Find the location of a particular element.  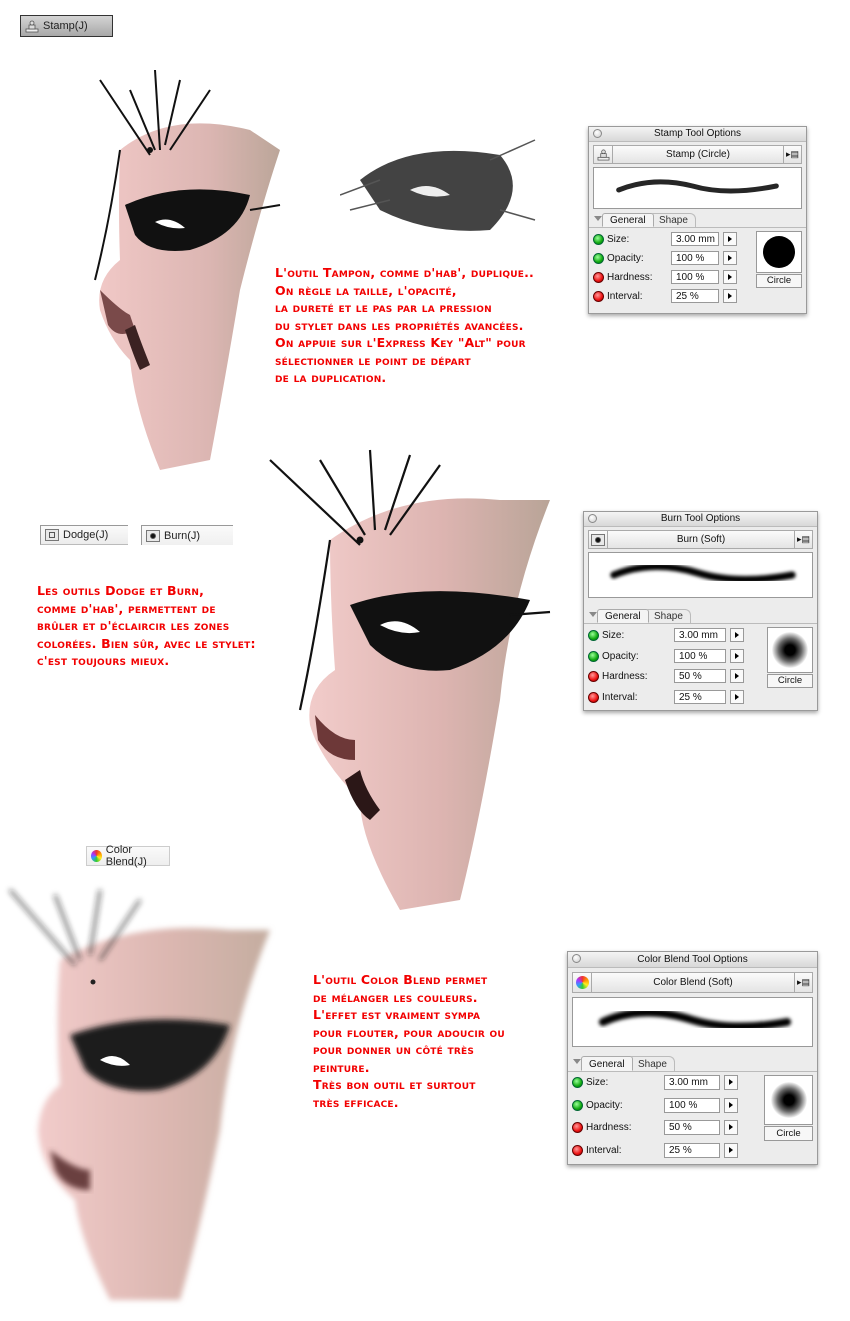

soft-circle-tip-icon is located at coordinates (790, 650).